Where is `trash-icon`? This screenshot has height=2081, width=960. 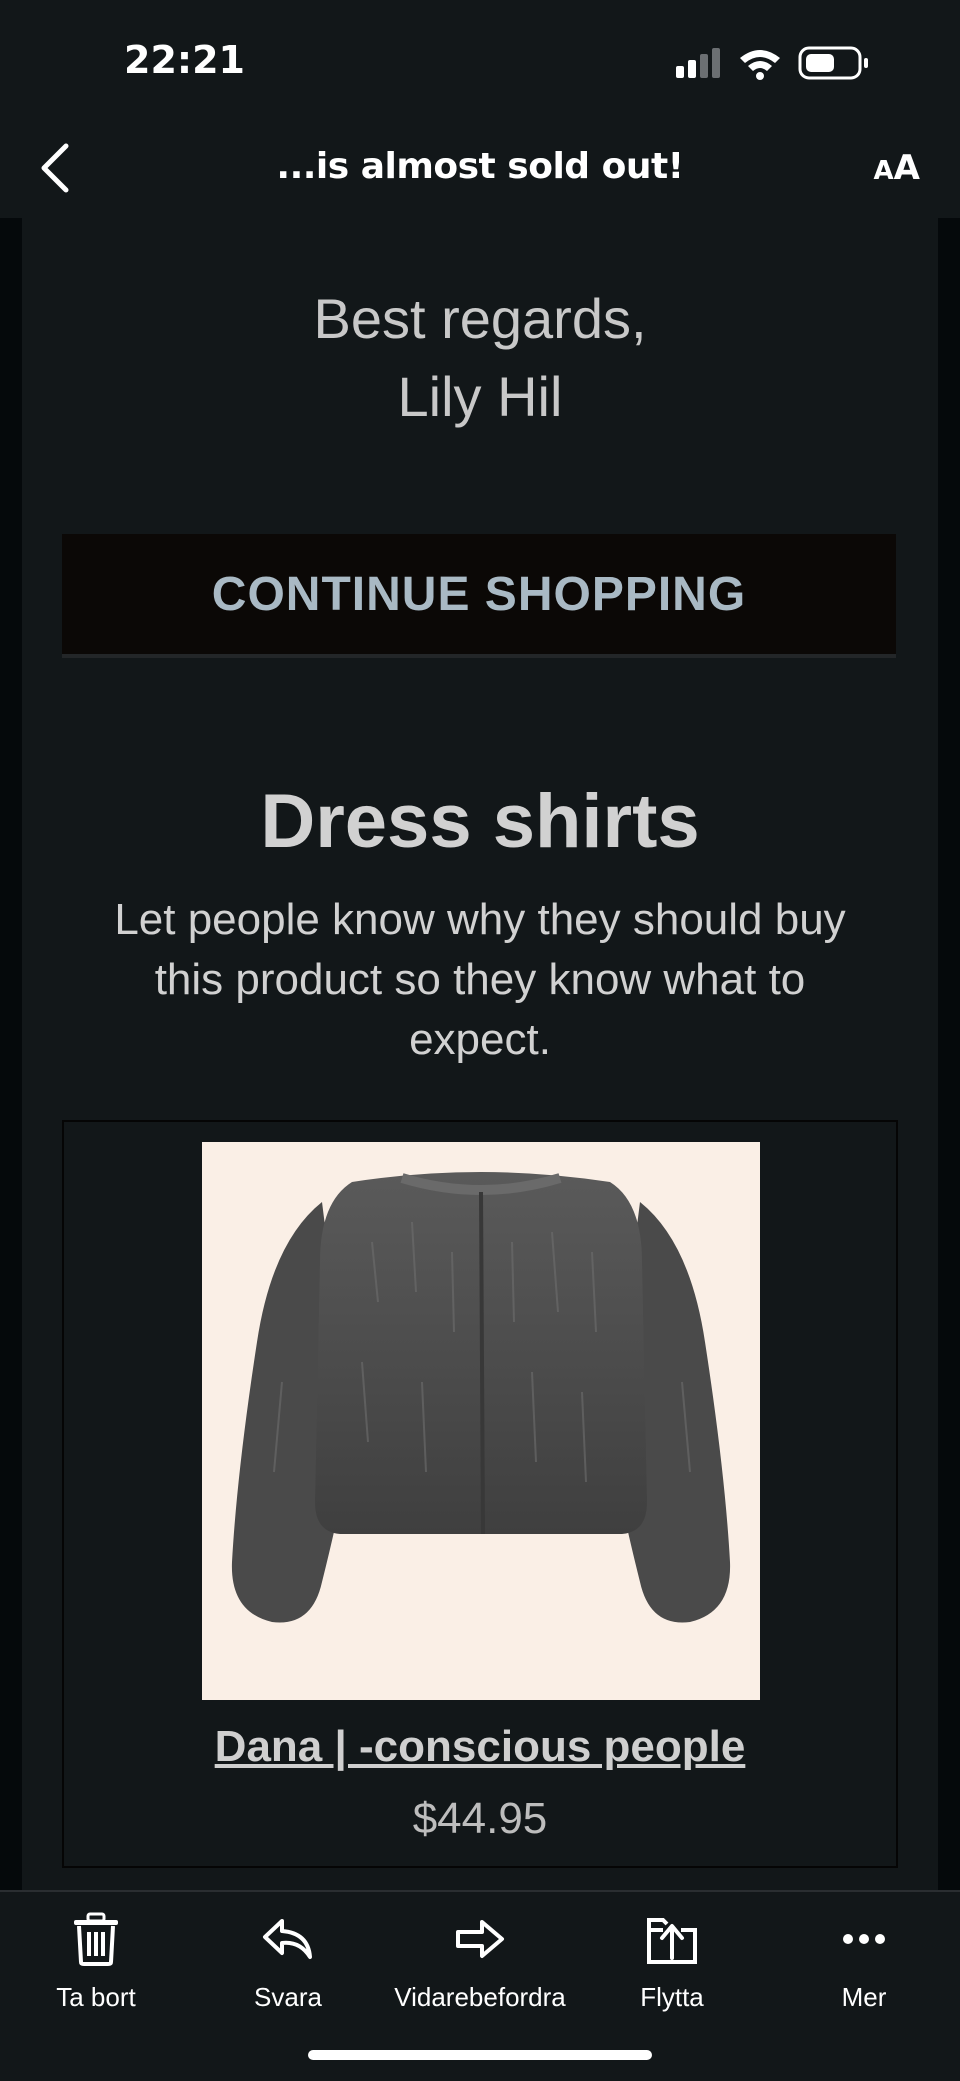 trash-icon is located at coordinates (96, 1939).